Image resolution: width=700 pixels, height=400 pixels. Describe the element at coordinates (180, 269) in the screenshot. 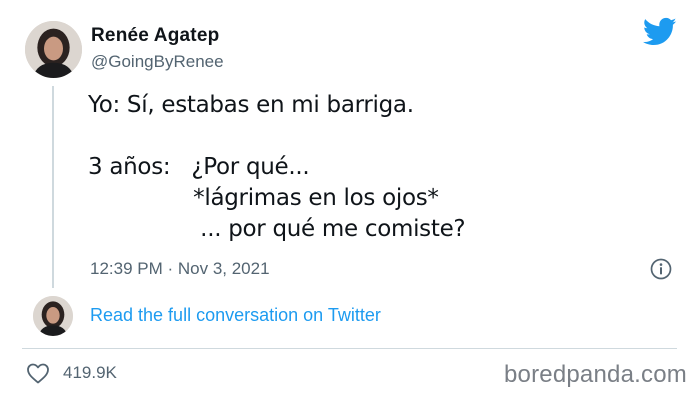

I see `tweet-timestamp: 12:39 PM · Nov 3, 2021` at that location.